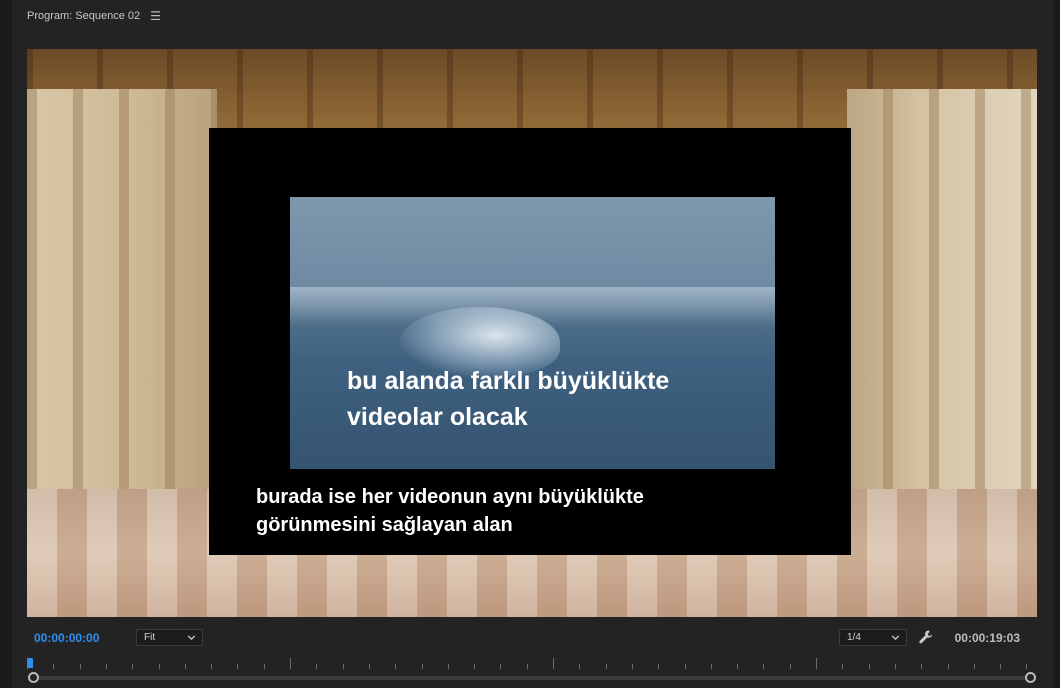  What do you see at coordinates (527, 663) in the screenshot?
I see `ruler-ticks` at bounding box center [527, 663].